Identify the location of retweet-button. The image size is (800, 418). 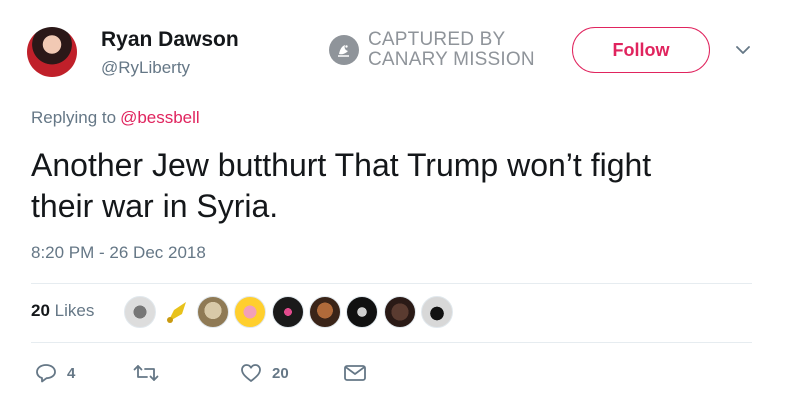
(151, 373).